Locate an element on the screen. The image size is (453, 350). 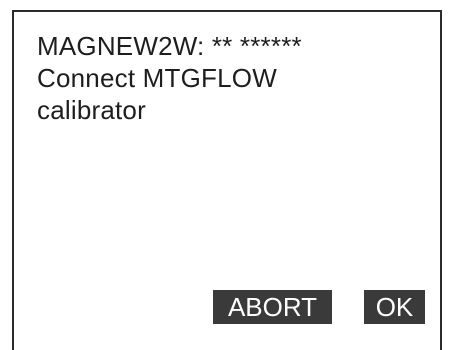
instruction-line-1: Connect MTGFLOW is located at coordinates (157, 78).